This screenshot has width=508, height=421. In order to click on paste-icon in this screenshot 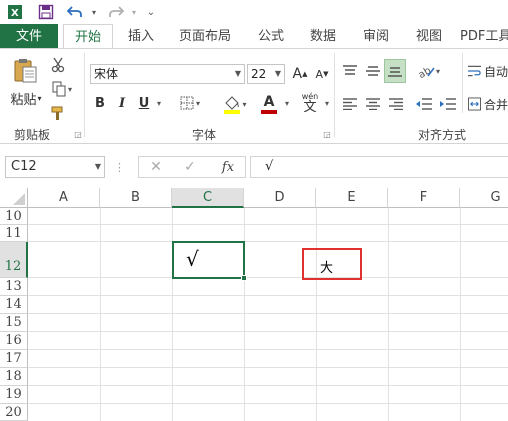, I will do `click(25, 70)`.